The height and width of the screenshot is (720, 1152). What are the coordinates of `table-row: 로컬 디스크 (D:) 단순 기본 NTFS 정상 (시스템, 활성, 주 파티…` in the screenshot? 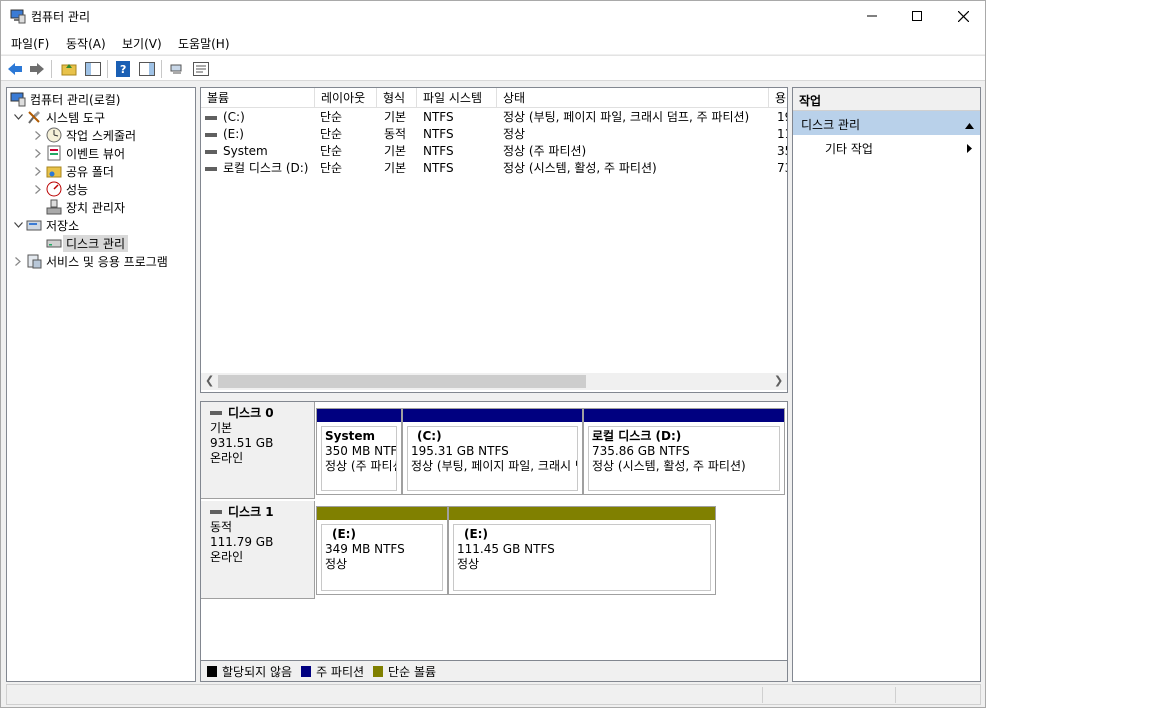 It's located at (494, 168).